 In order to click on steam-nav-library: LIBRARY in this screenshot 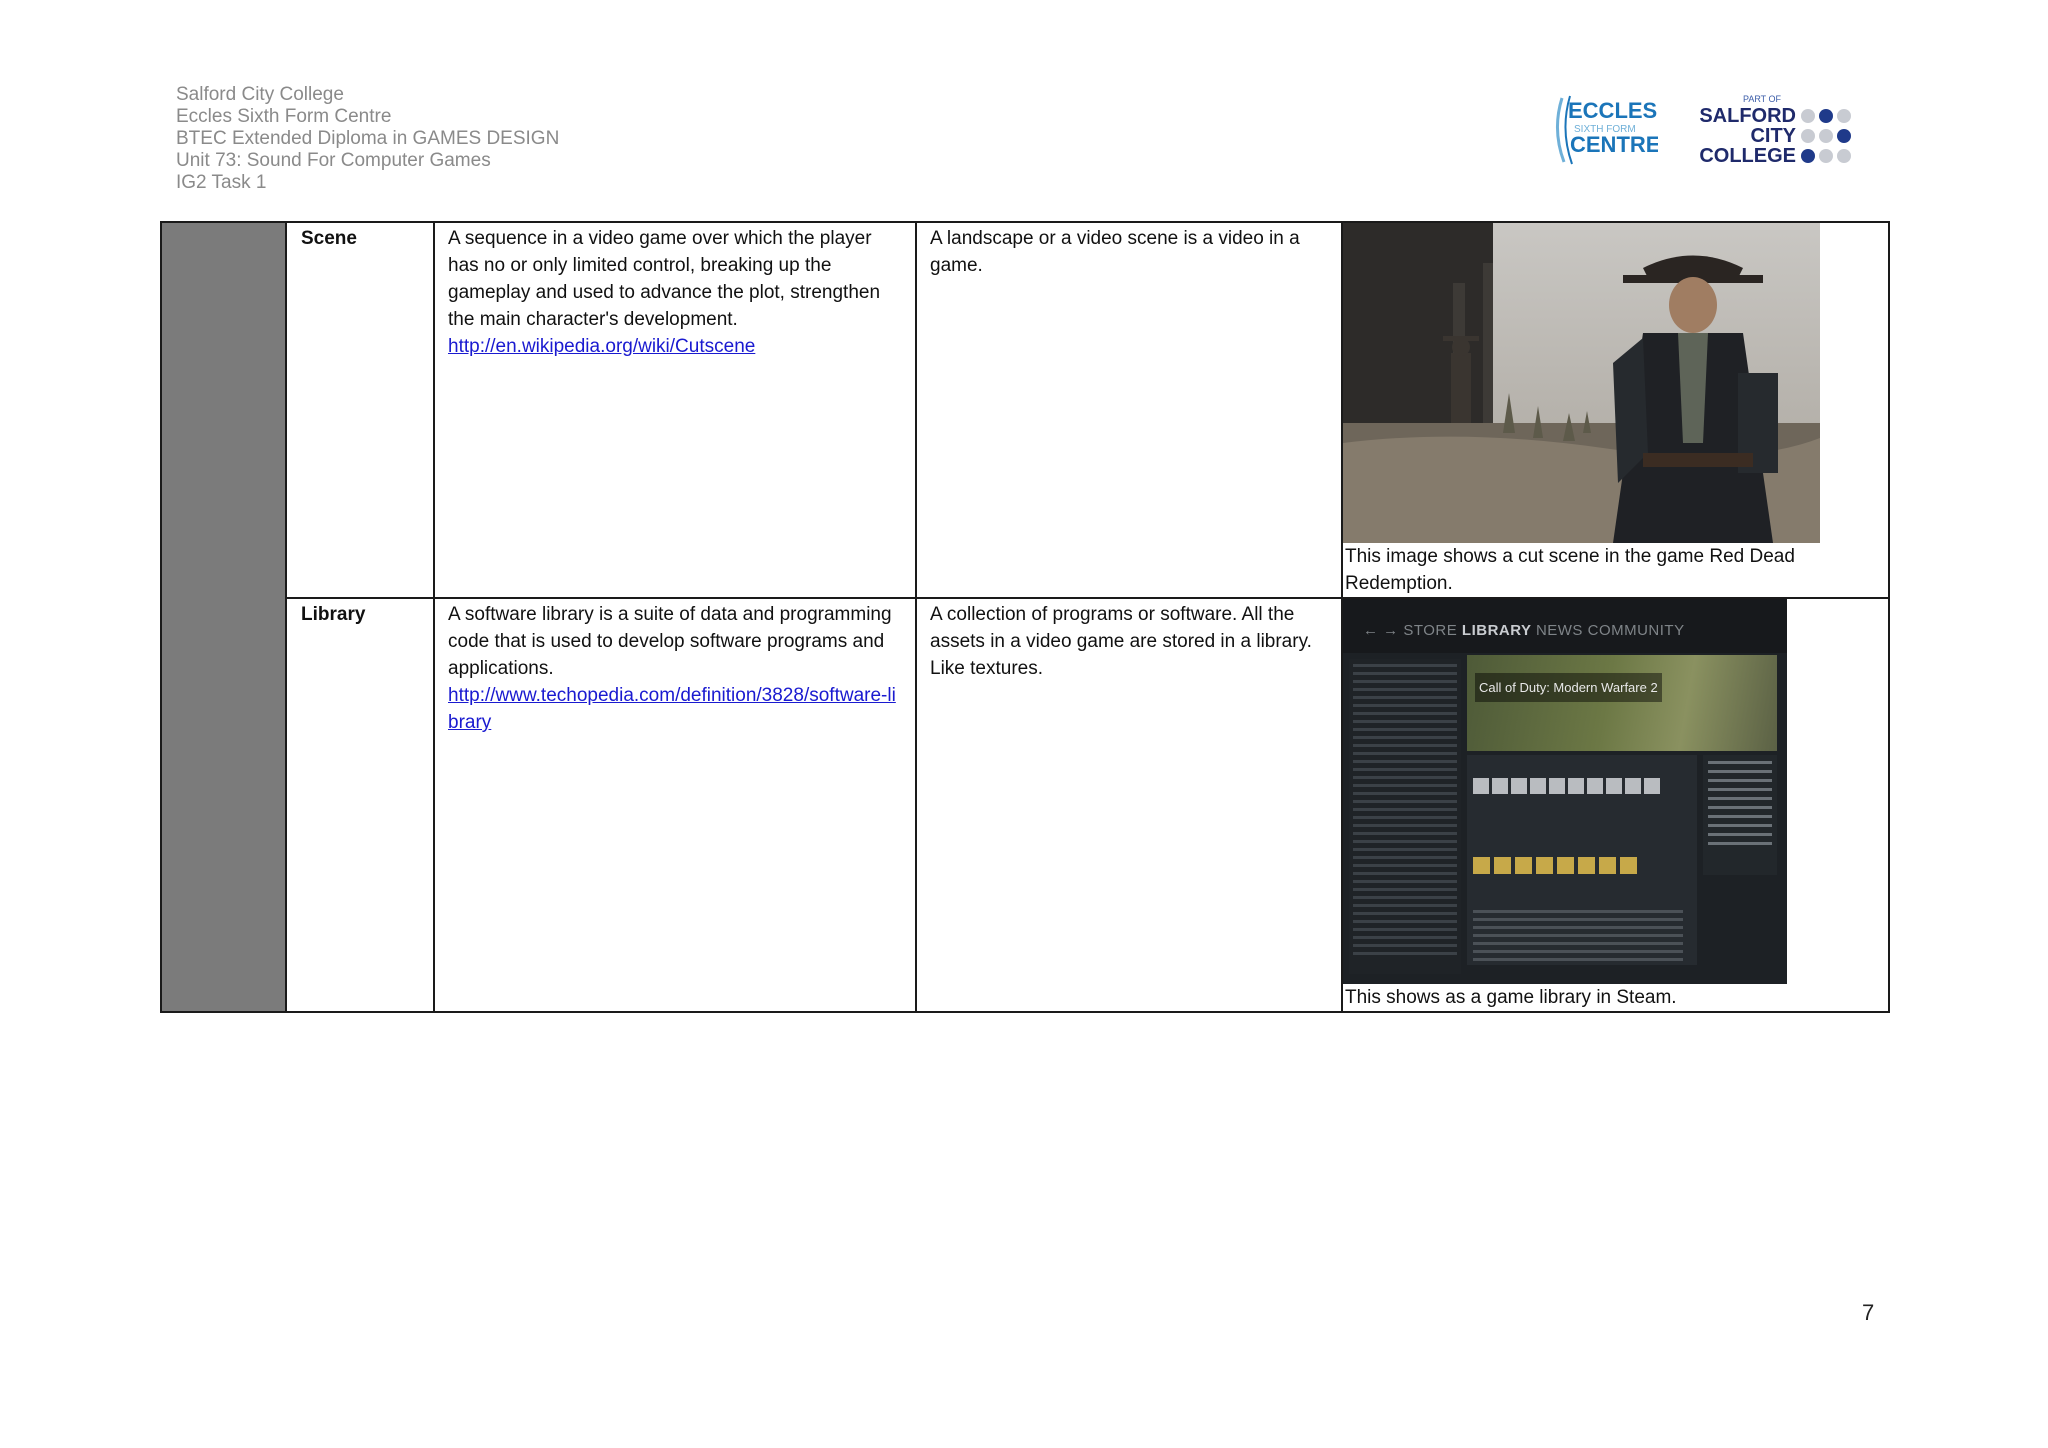, I will do `click(1496, 630)`.